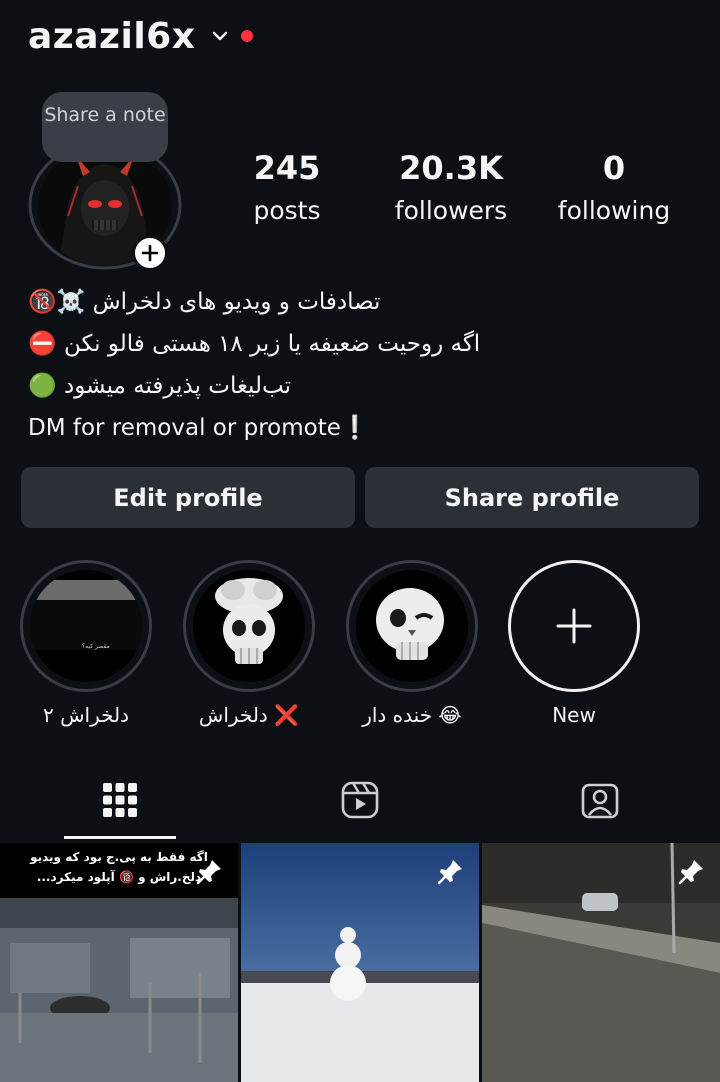 This screenshot has width=720, height=1082. What do you see at coordinates (120, 837) in the screenshot?
I see `active-tab-indicator` at bounding box center [120, 837].